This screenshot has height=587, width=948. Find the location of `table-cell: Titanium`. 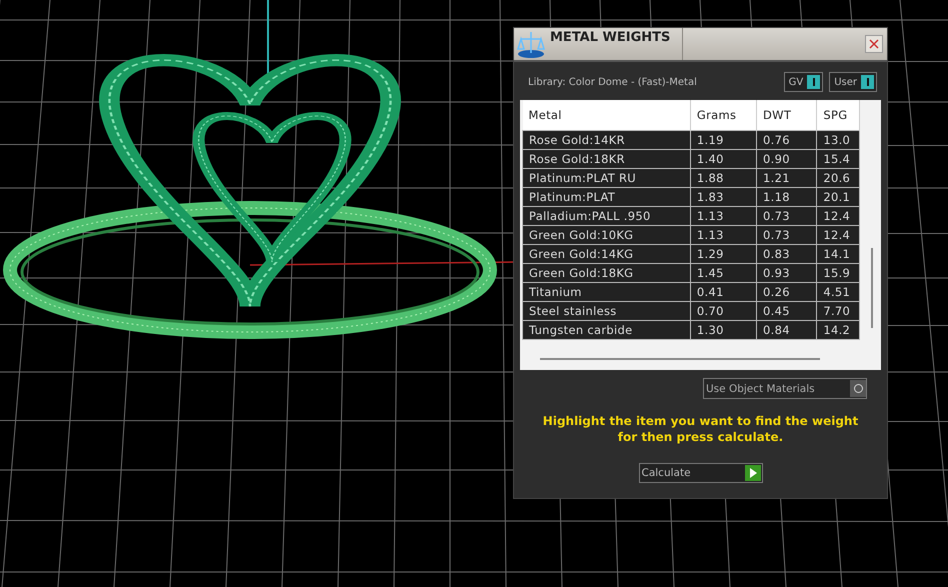

table-cell: Titanium is located at coordinates (606, 292).